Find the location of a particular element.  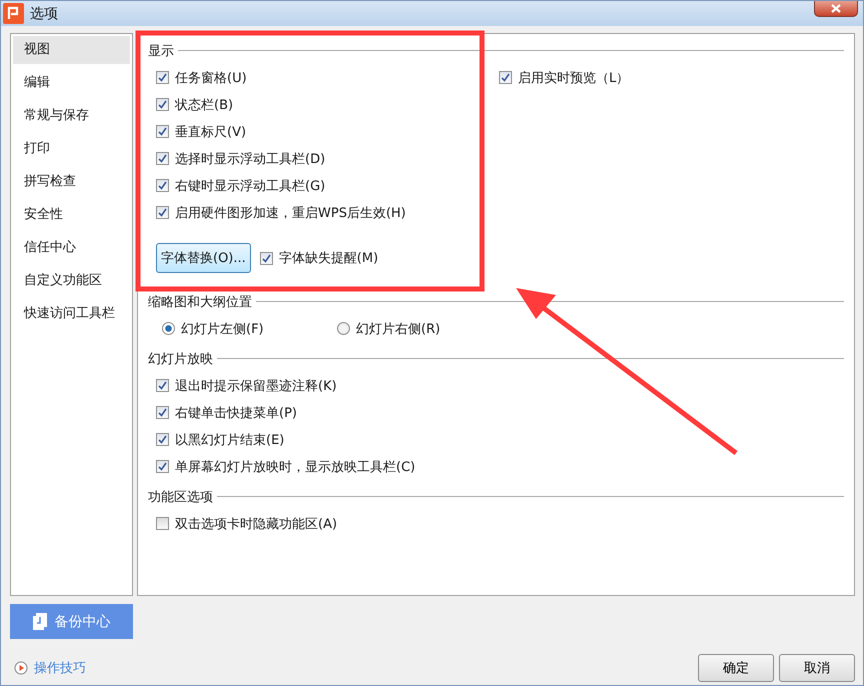

checkbox-label: 双击选项卡时隐藏功能区(A) is located at coordinates (256, 524).